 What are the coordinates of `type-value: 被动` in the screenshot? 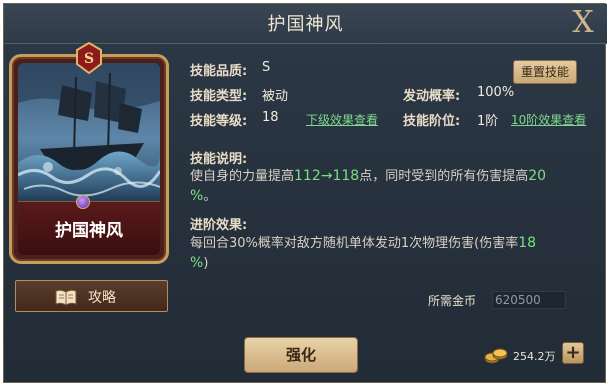 It's located at (275, 96).